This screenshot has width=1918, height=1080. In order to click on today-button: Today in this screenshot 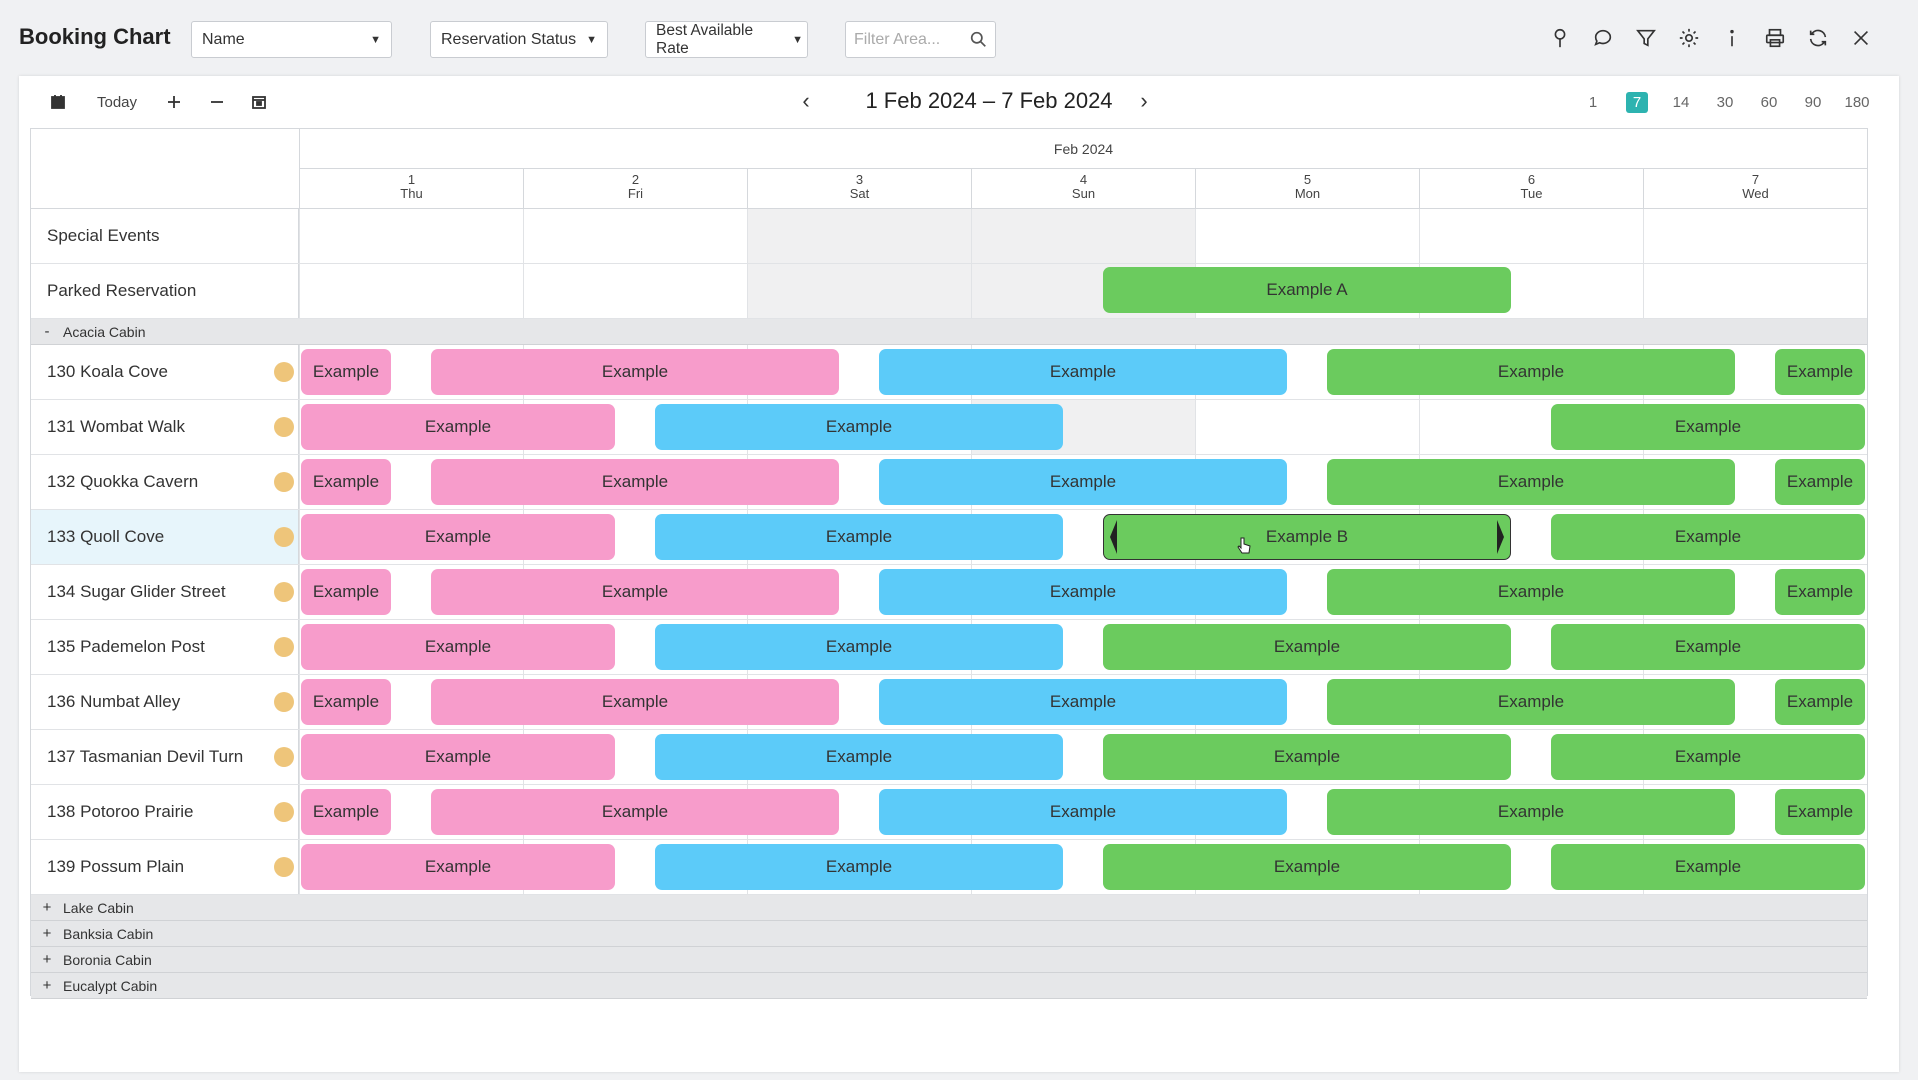, I will do `click(117, 102)`.